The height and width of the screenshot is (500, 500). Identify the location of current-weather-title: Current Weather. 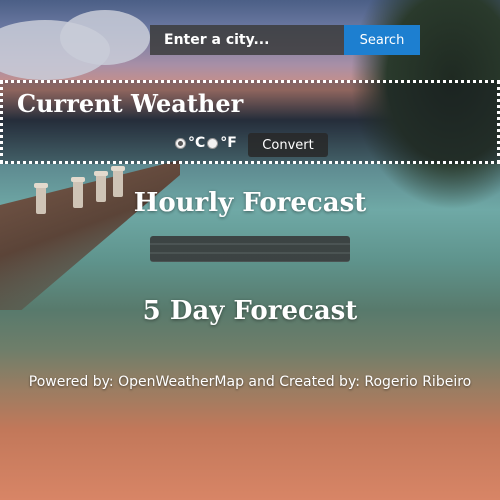
(130, 103).